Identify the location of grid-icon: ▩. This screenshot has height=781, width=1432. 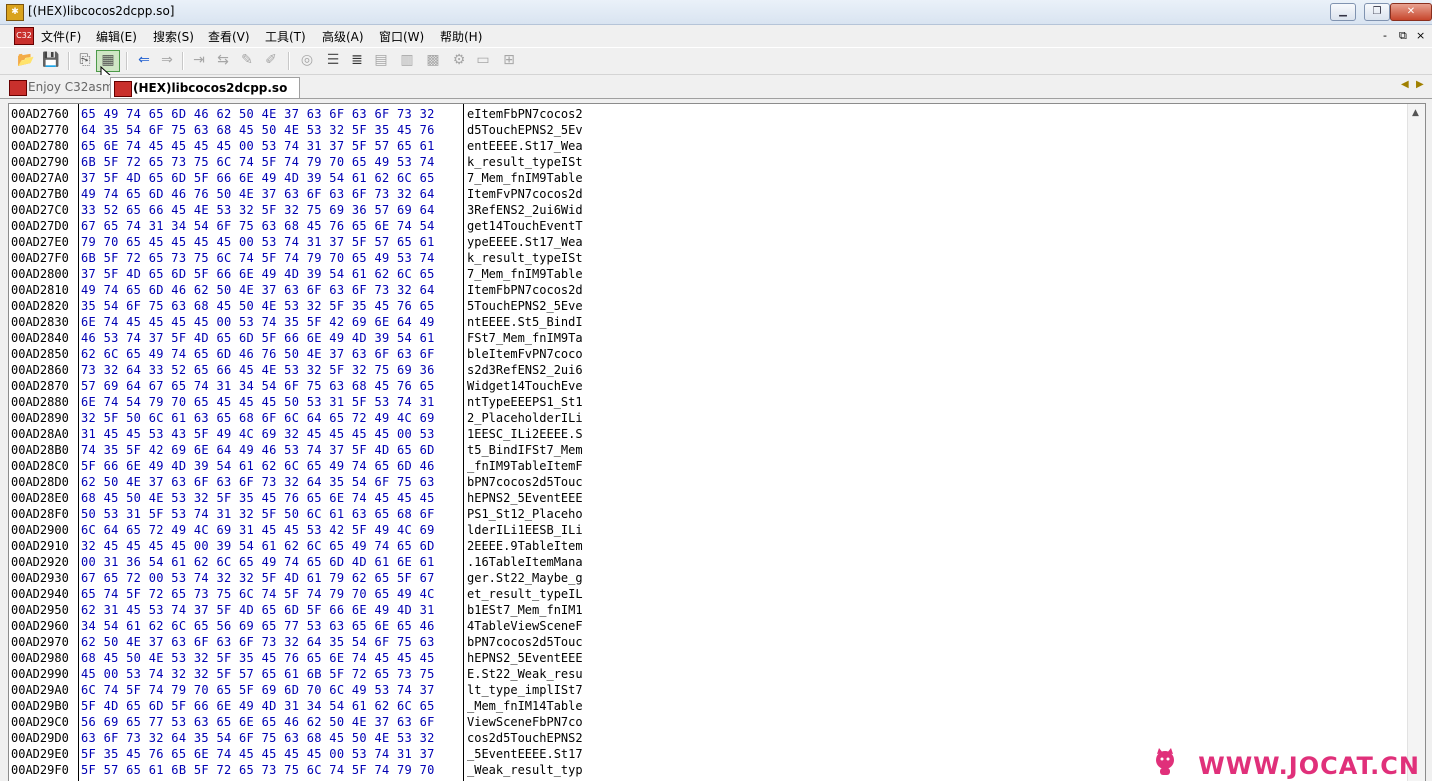
(433, 60).